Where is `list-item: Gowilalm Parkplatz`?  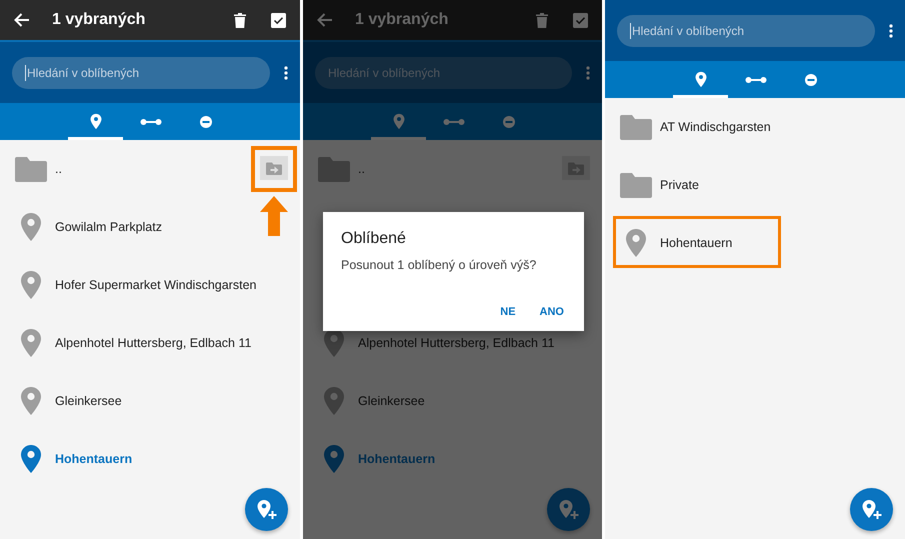 list-item: Gowilalm Parkplatz is located at coordinates (150, 227).